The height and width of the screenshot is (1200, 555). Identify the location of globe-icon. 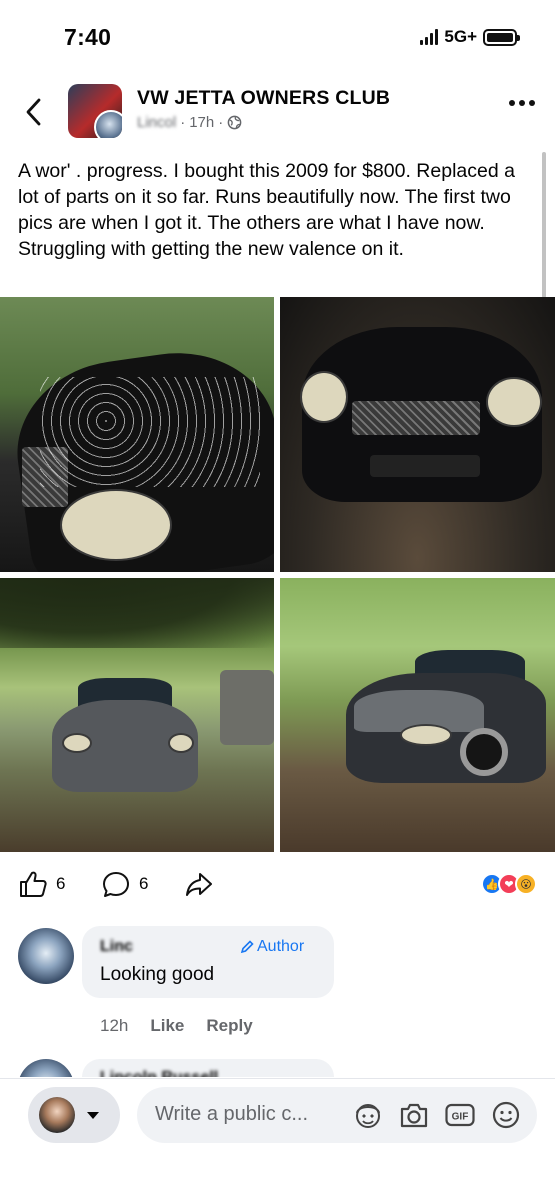
(234, 122).